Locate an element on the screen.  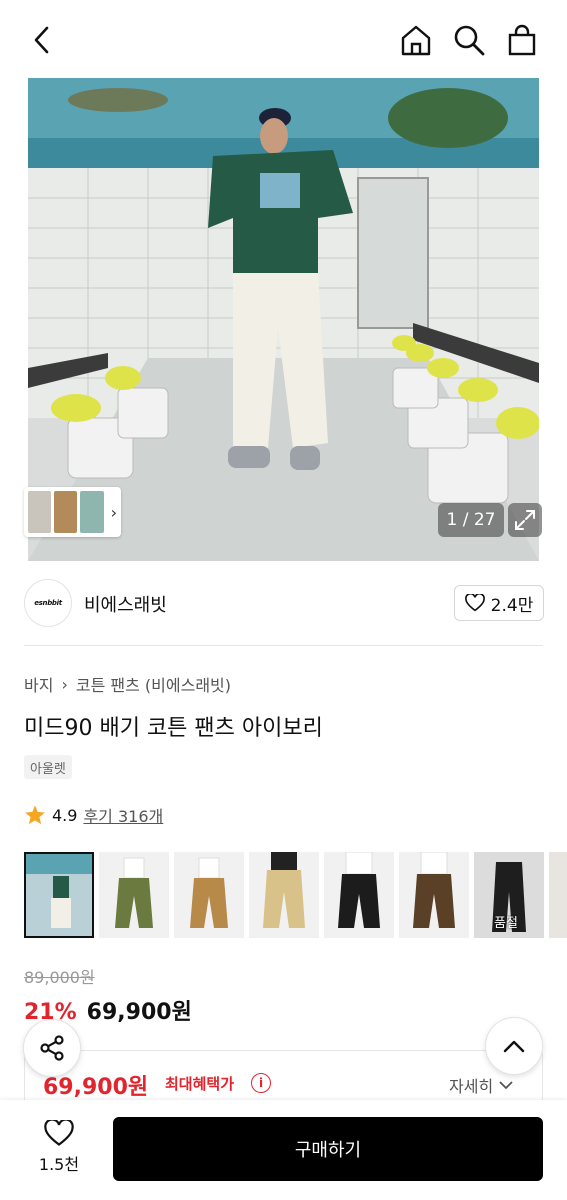
breadcrumb: 바지 › 코튼 팬츠 (비에스래빗) is located at coordinates (127, 684).